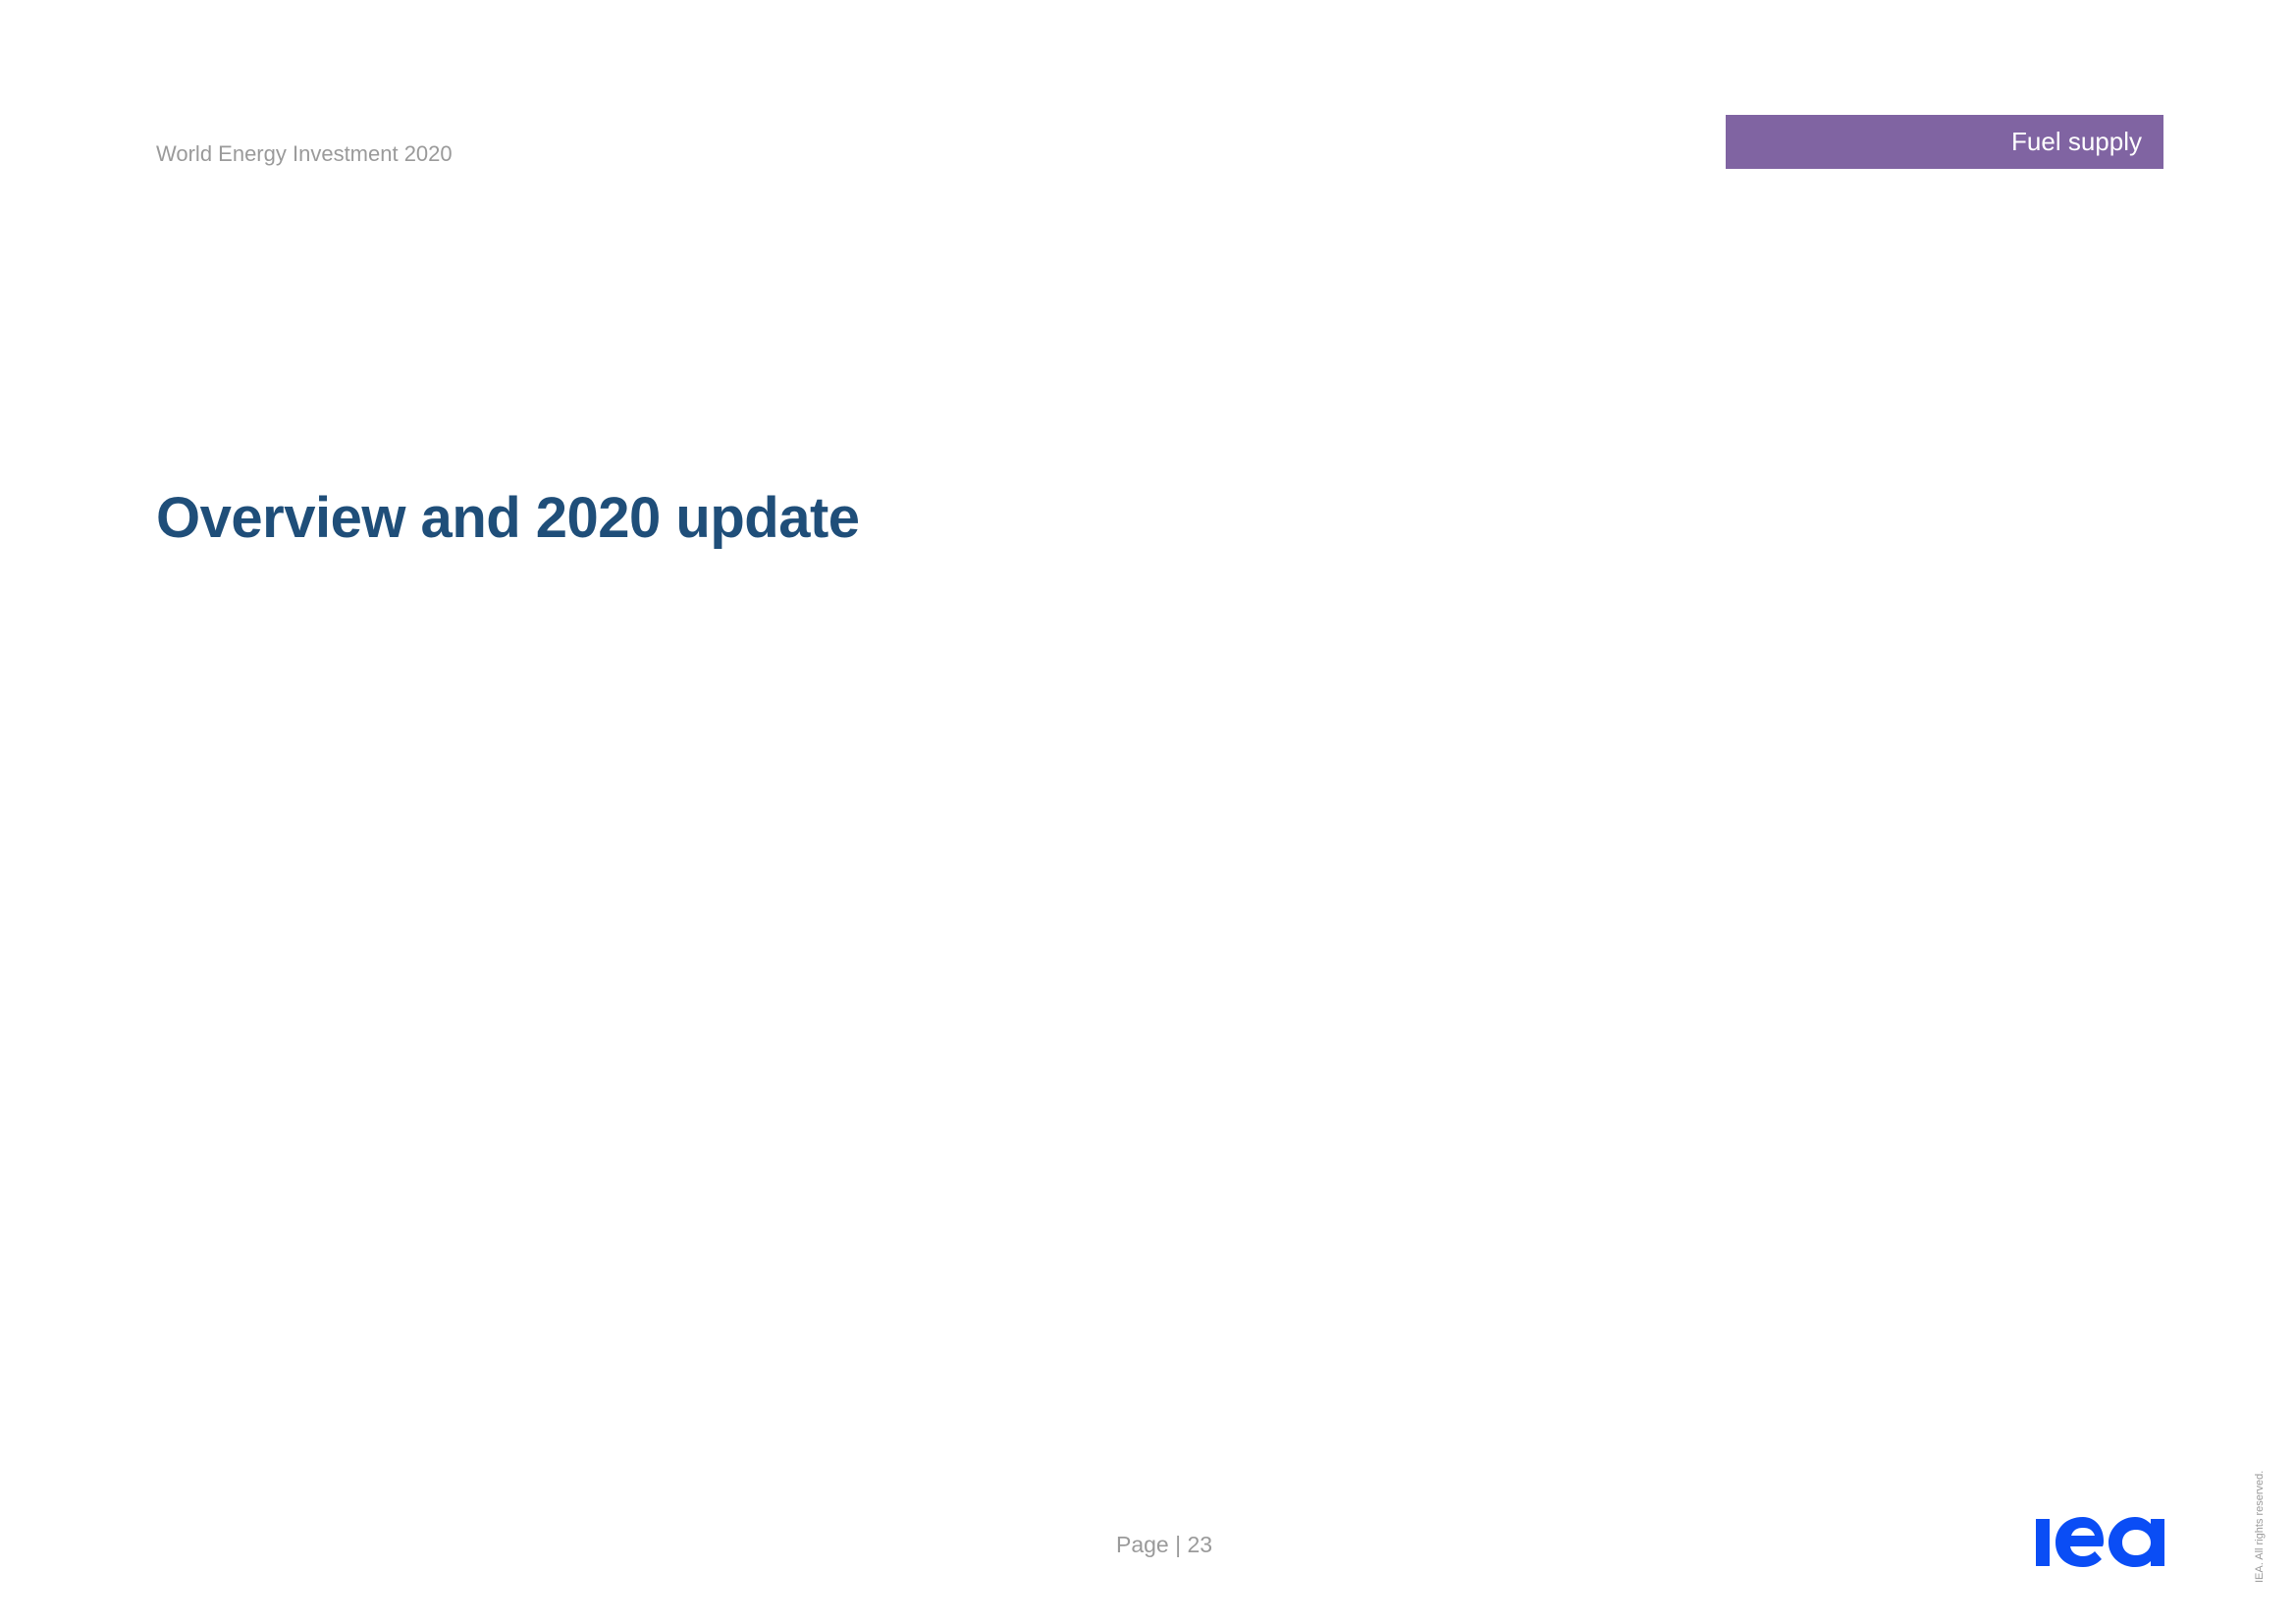 The width and height of the screenshot is (2296, 1624). Describe the element at coordinates (2100, 1542) in the screenshot. I see `iea-logo-icon` at that location.